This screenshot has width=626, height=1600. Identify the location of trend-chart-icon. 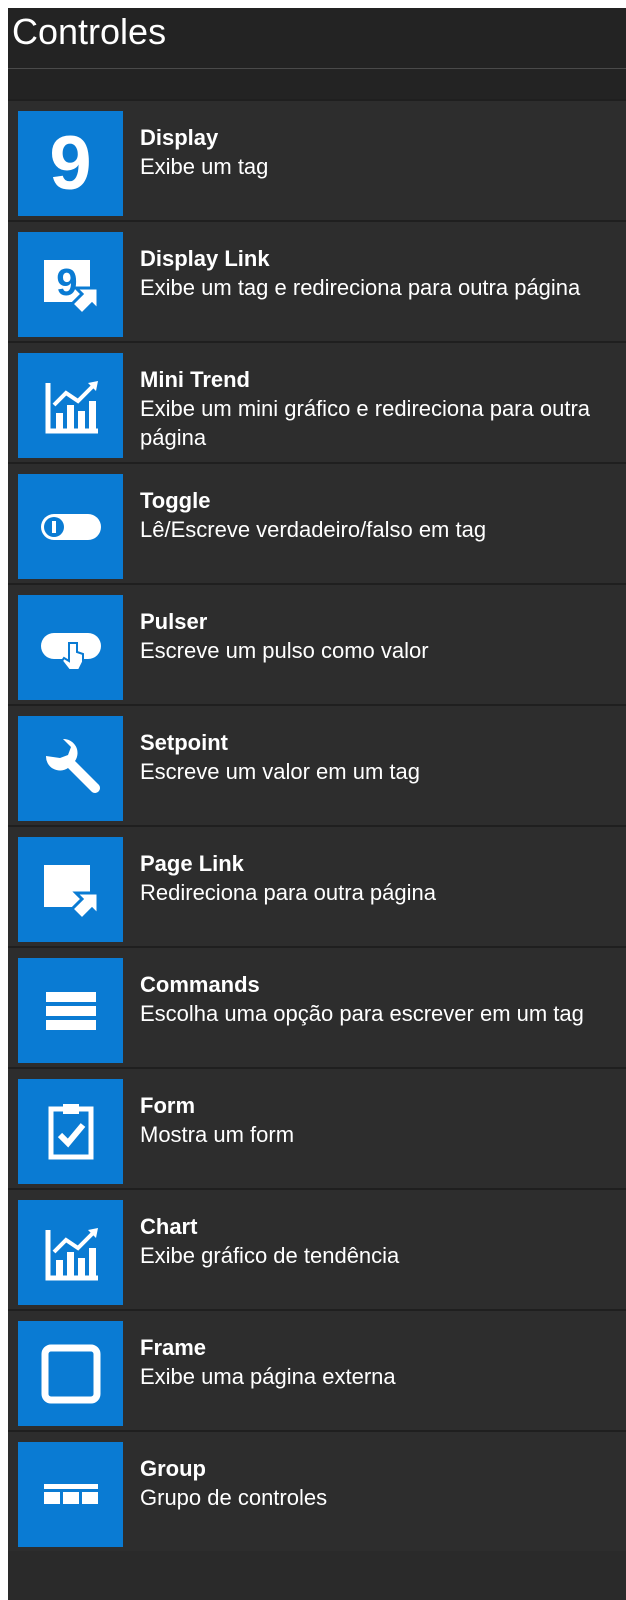
(70, 405).